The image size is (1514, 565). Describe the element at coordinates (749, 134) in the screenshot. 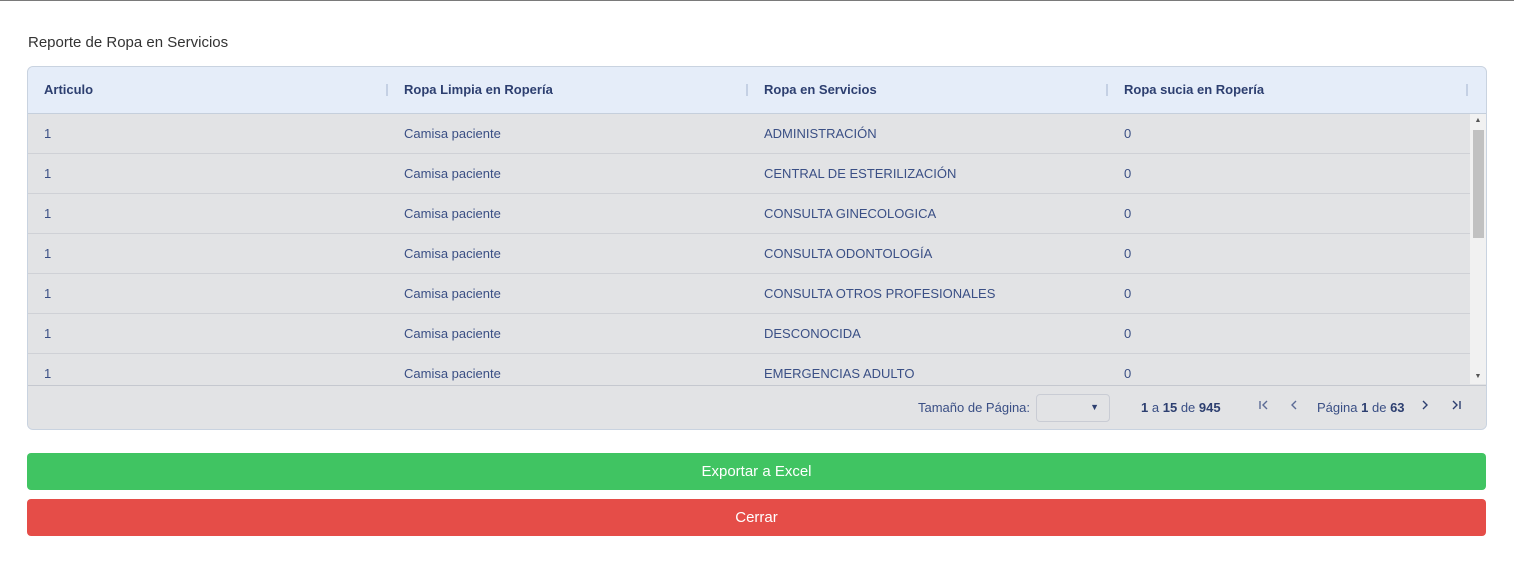

I see `table-row: 1 Camisa paciente ADMINISTRACIÓN 0` at that location.